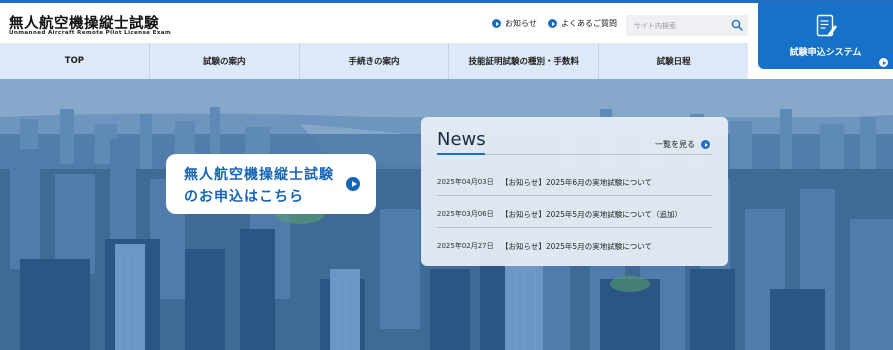 The width and height of the screenshot is (893, 350). I want to click on main-nav: TOP 試験の案内 手続きの案内 技能証明試験の種別・手数料 試験日程, so click(374, 61).